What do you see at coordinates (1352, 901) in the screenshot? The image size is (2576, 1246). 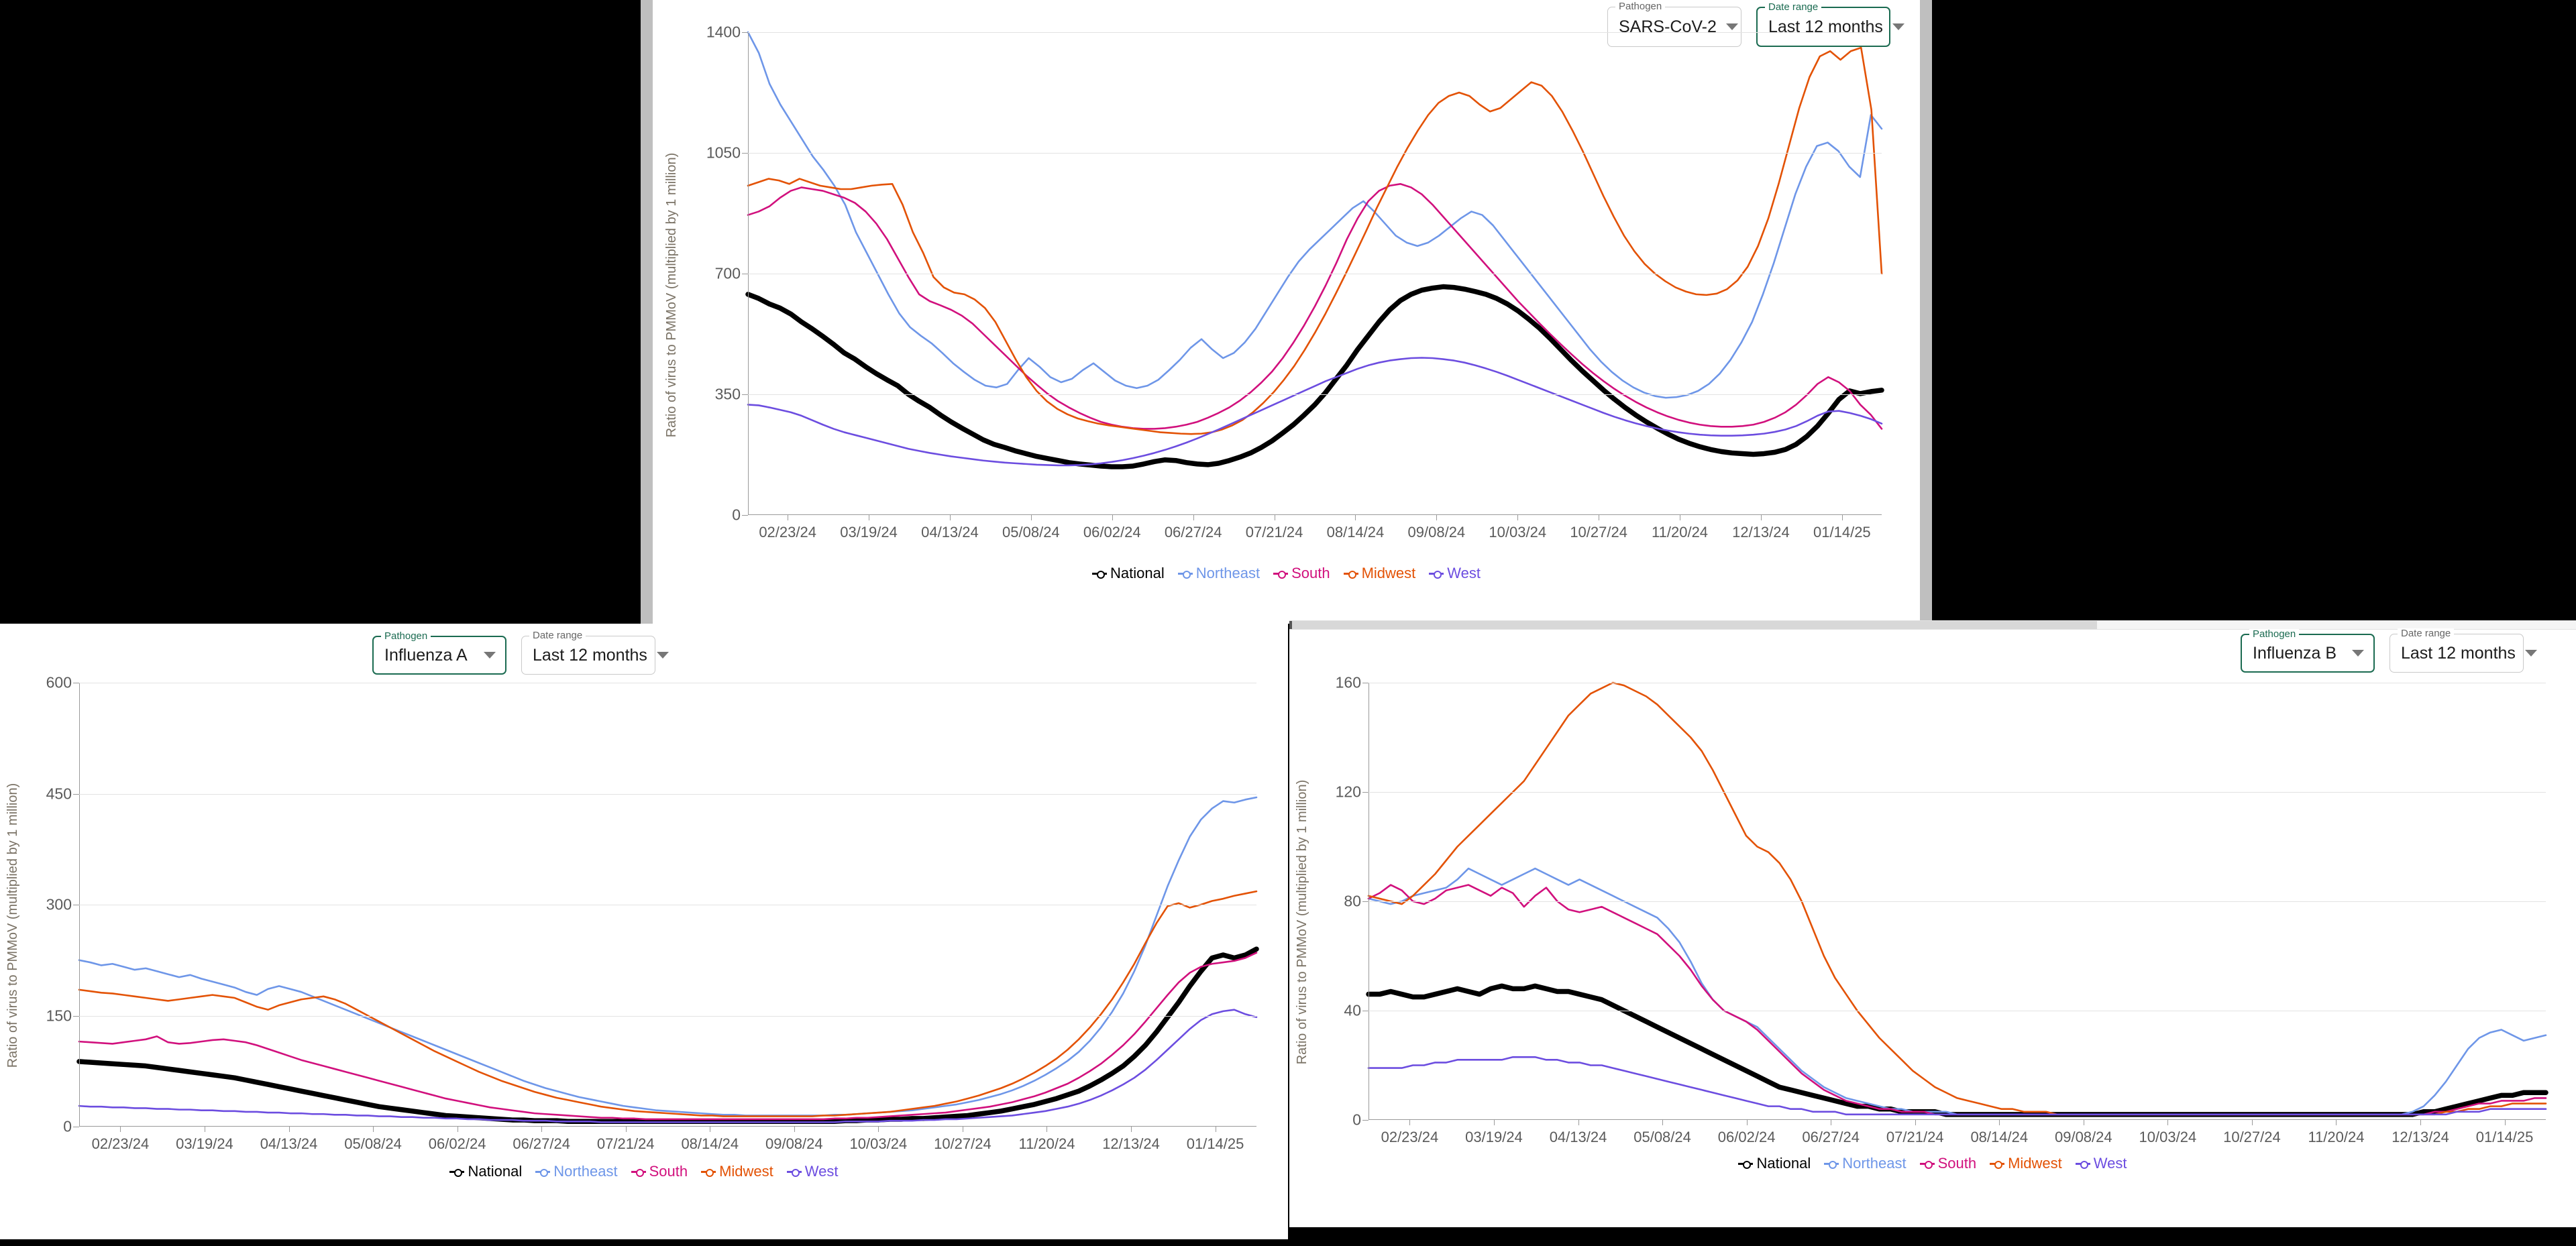 I see `y-axis-tick-label: 80` at bounding box center [1352, 901].